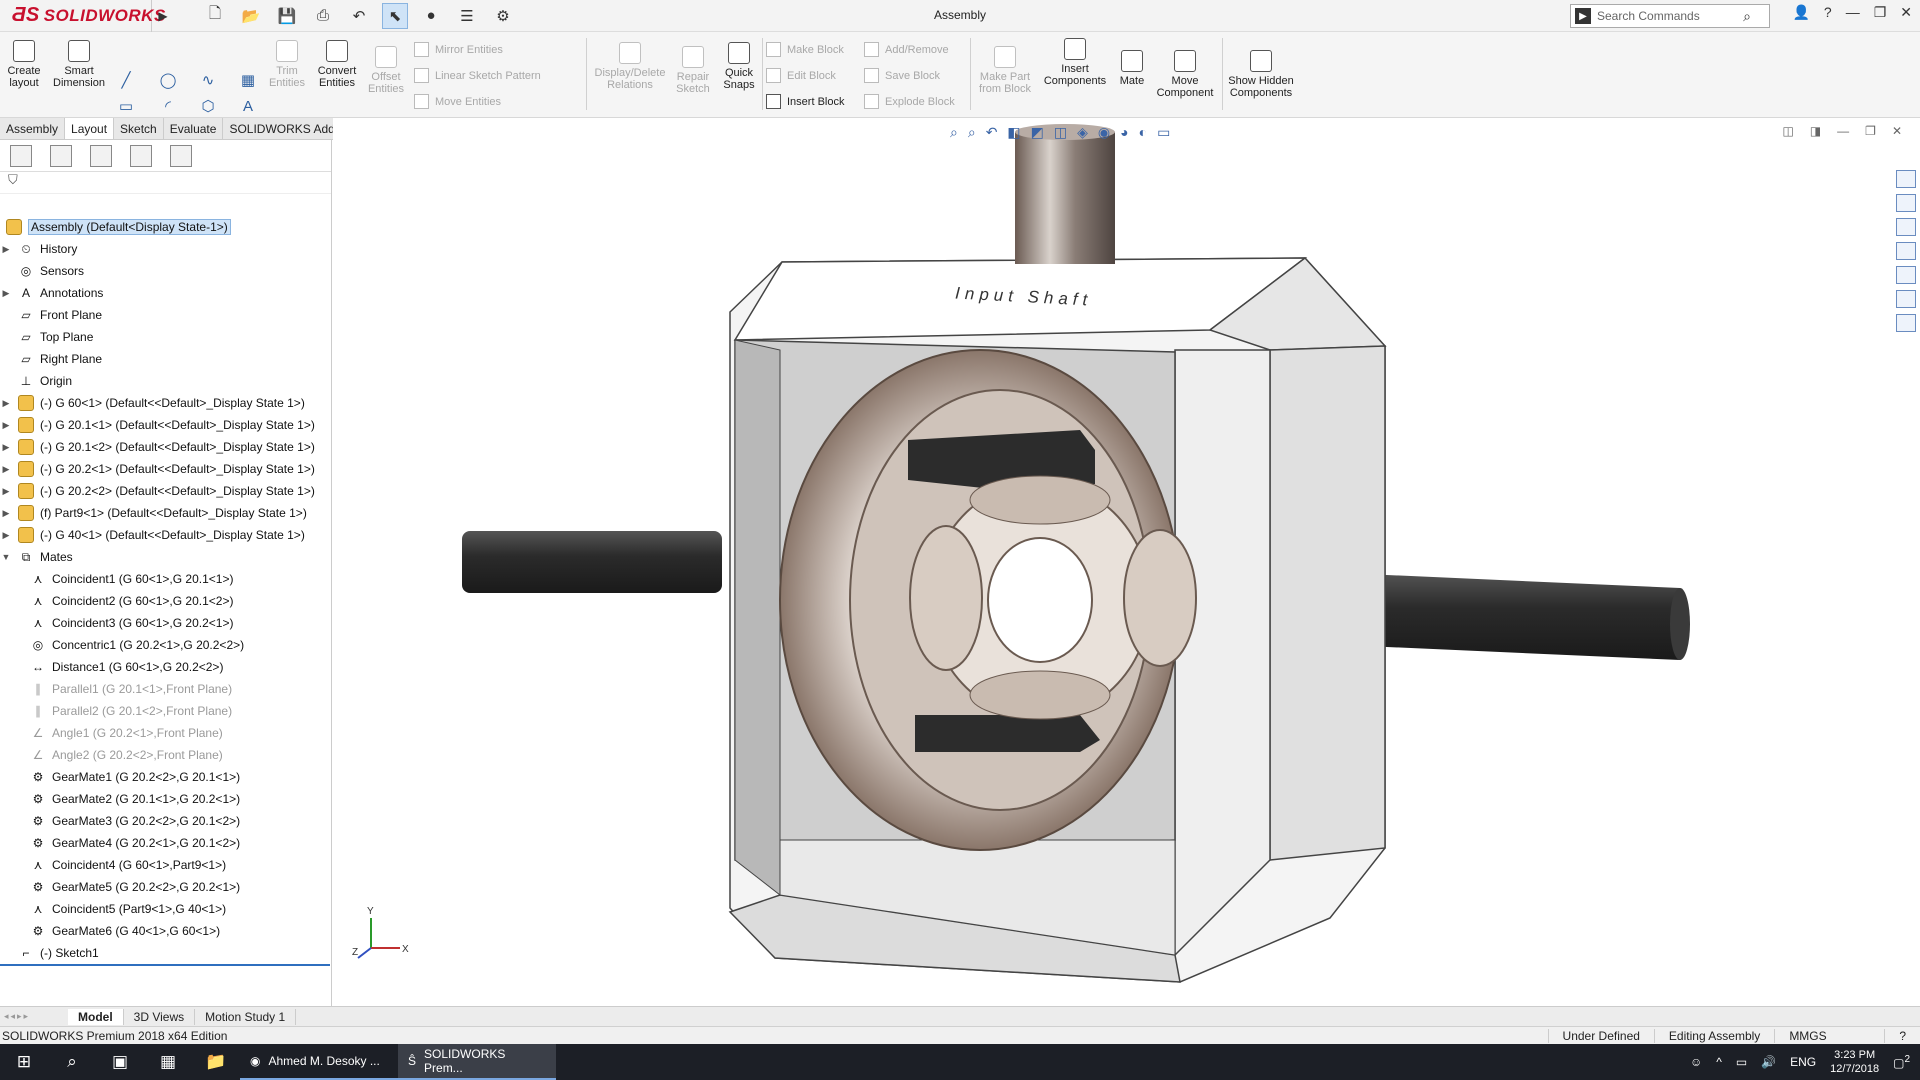 This screenshot has width=1920, height=1080. Describe the element at coordinates (166, 711) in the screenshot. I see `mate-item: ∥ Parallel2 (G 20.1<2>,Front Plane)` at that location.